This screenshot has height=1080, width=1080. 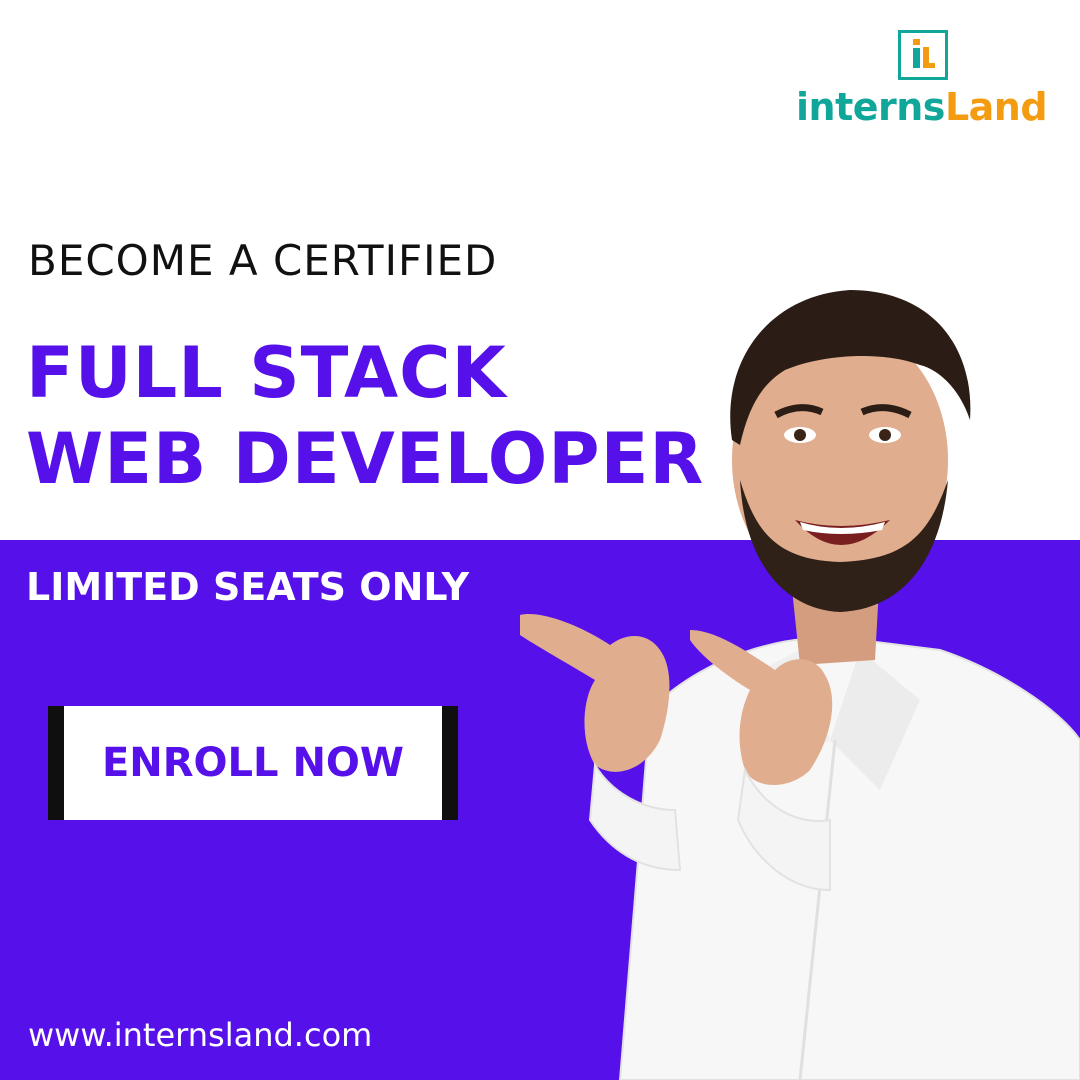 I want to click on limited-seats-text: LIMITED SEATS ONLY, so click(x=248, y=587).